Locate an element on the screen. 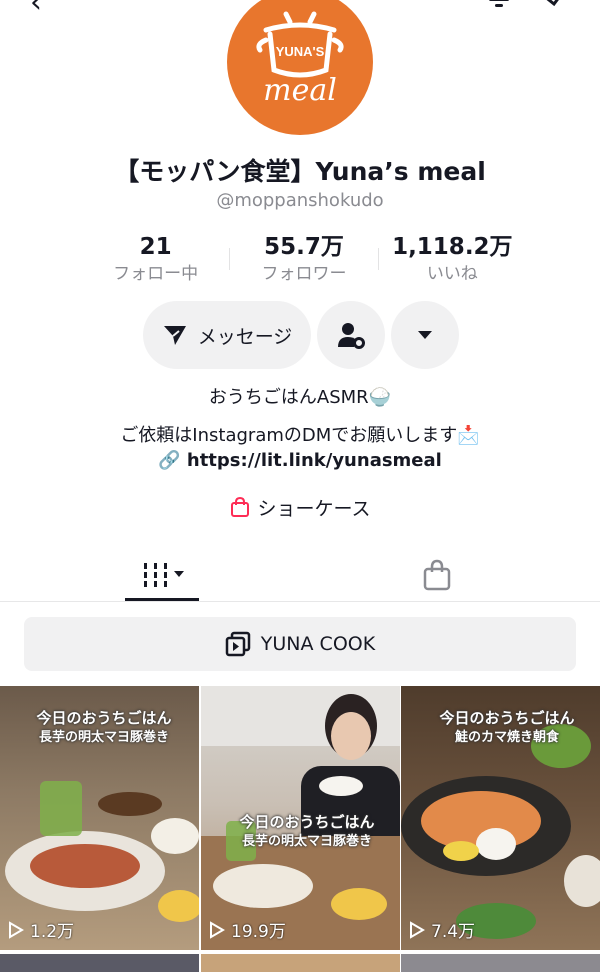  back-icon: ‹ is located at coordinates (36, 9).